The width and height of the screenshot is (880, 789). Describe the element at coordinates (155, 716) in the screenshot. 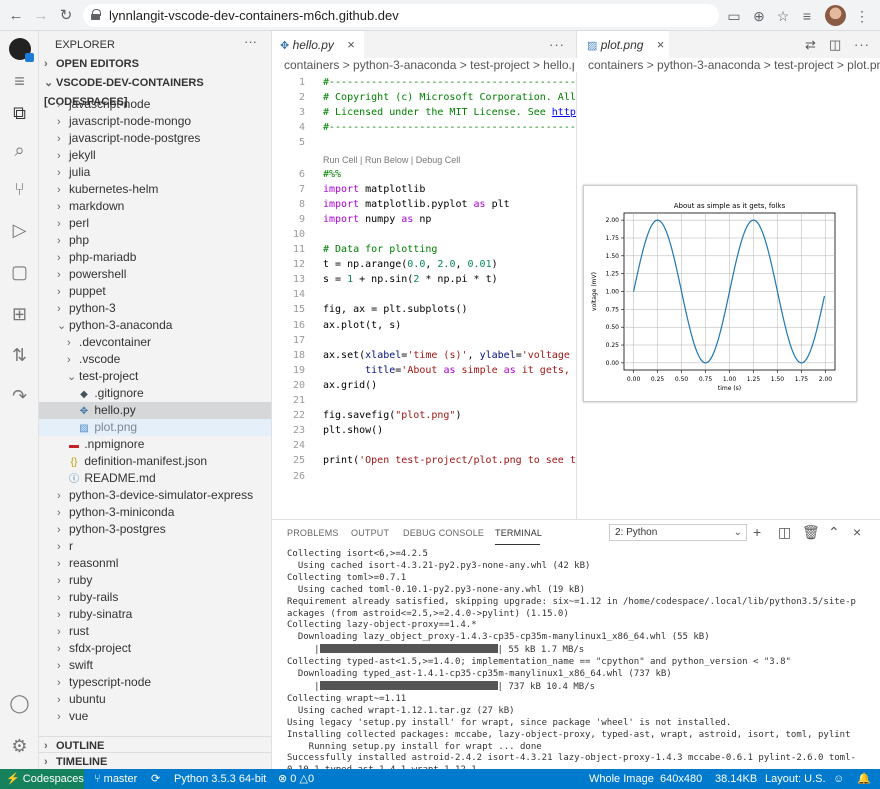

I see `tree-item: › vue` at that location.